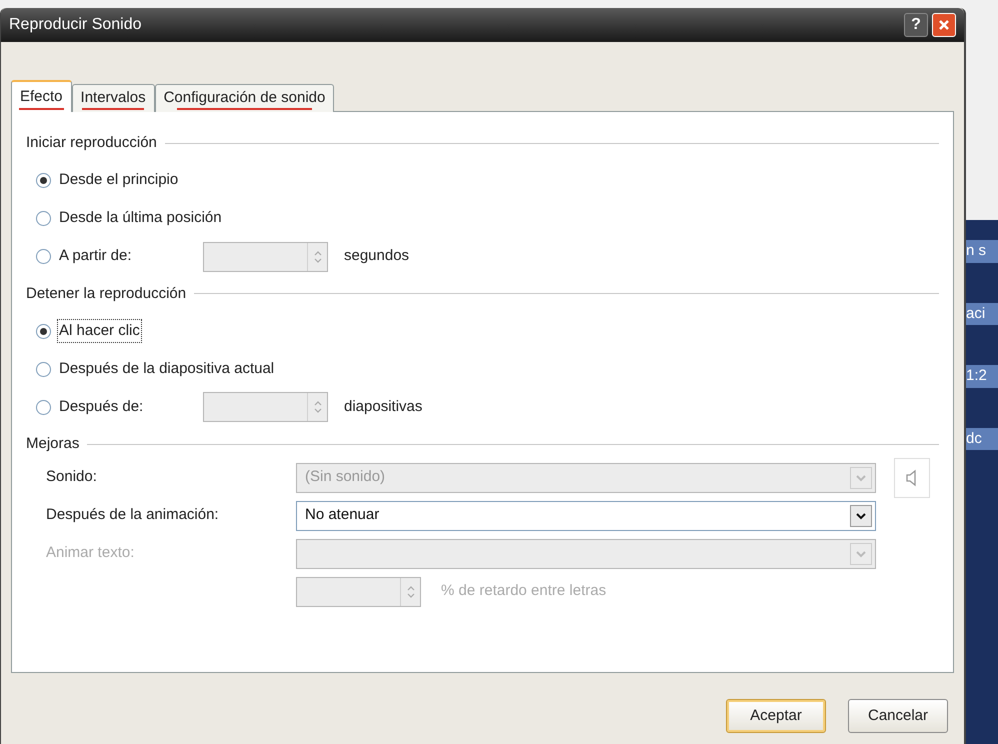 Image resolution: width=998 pixels, height=744 pixels. I want to click on radio-label: Después de:, so click(127, 407).